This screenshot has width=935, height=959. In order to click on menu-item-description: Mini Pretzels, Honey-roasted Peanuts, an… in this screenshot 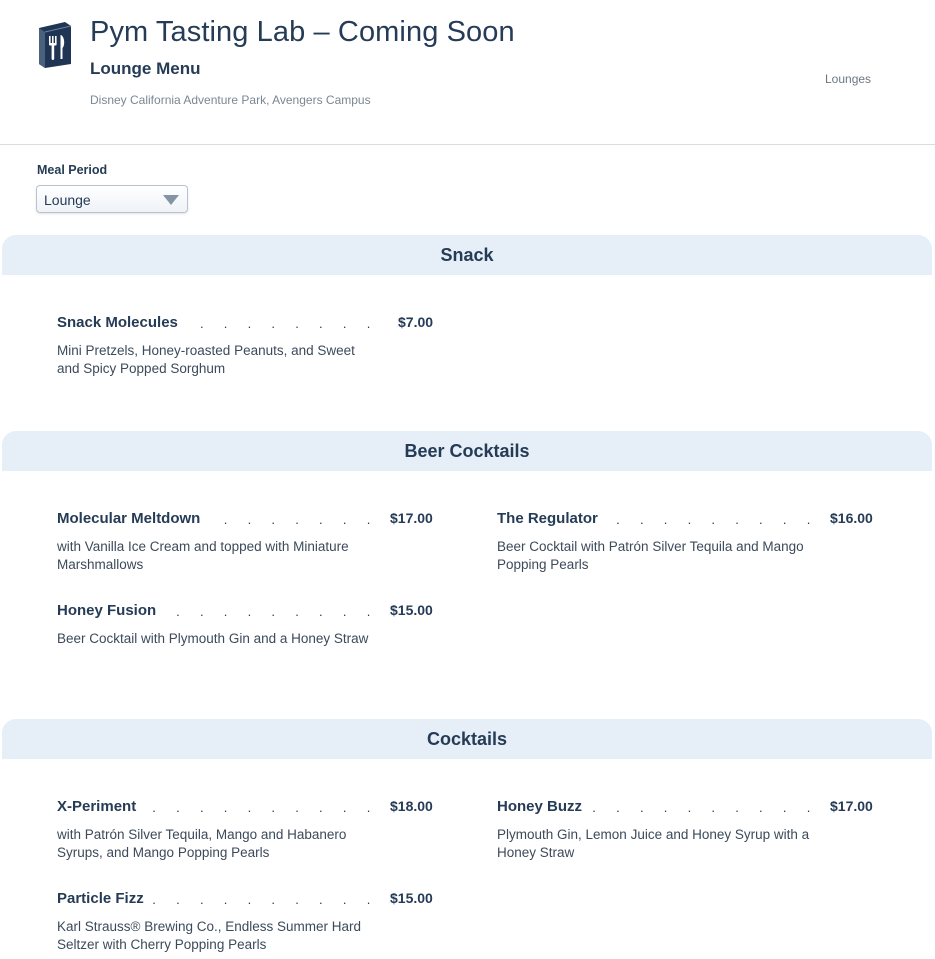, I will do `click(206, 359)`.